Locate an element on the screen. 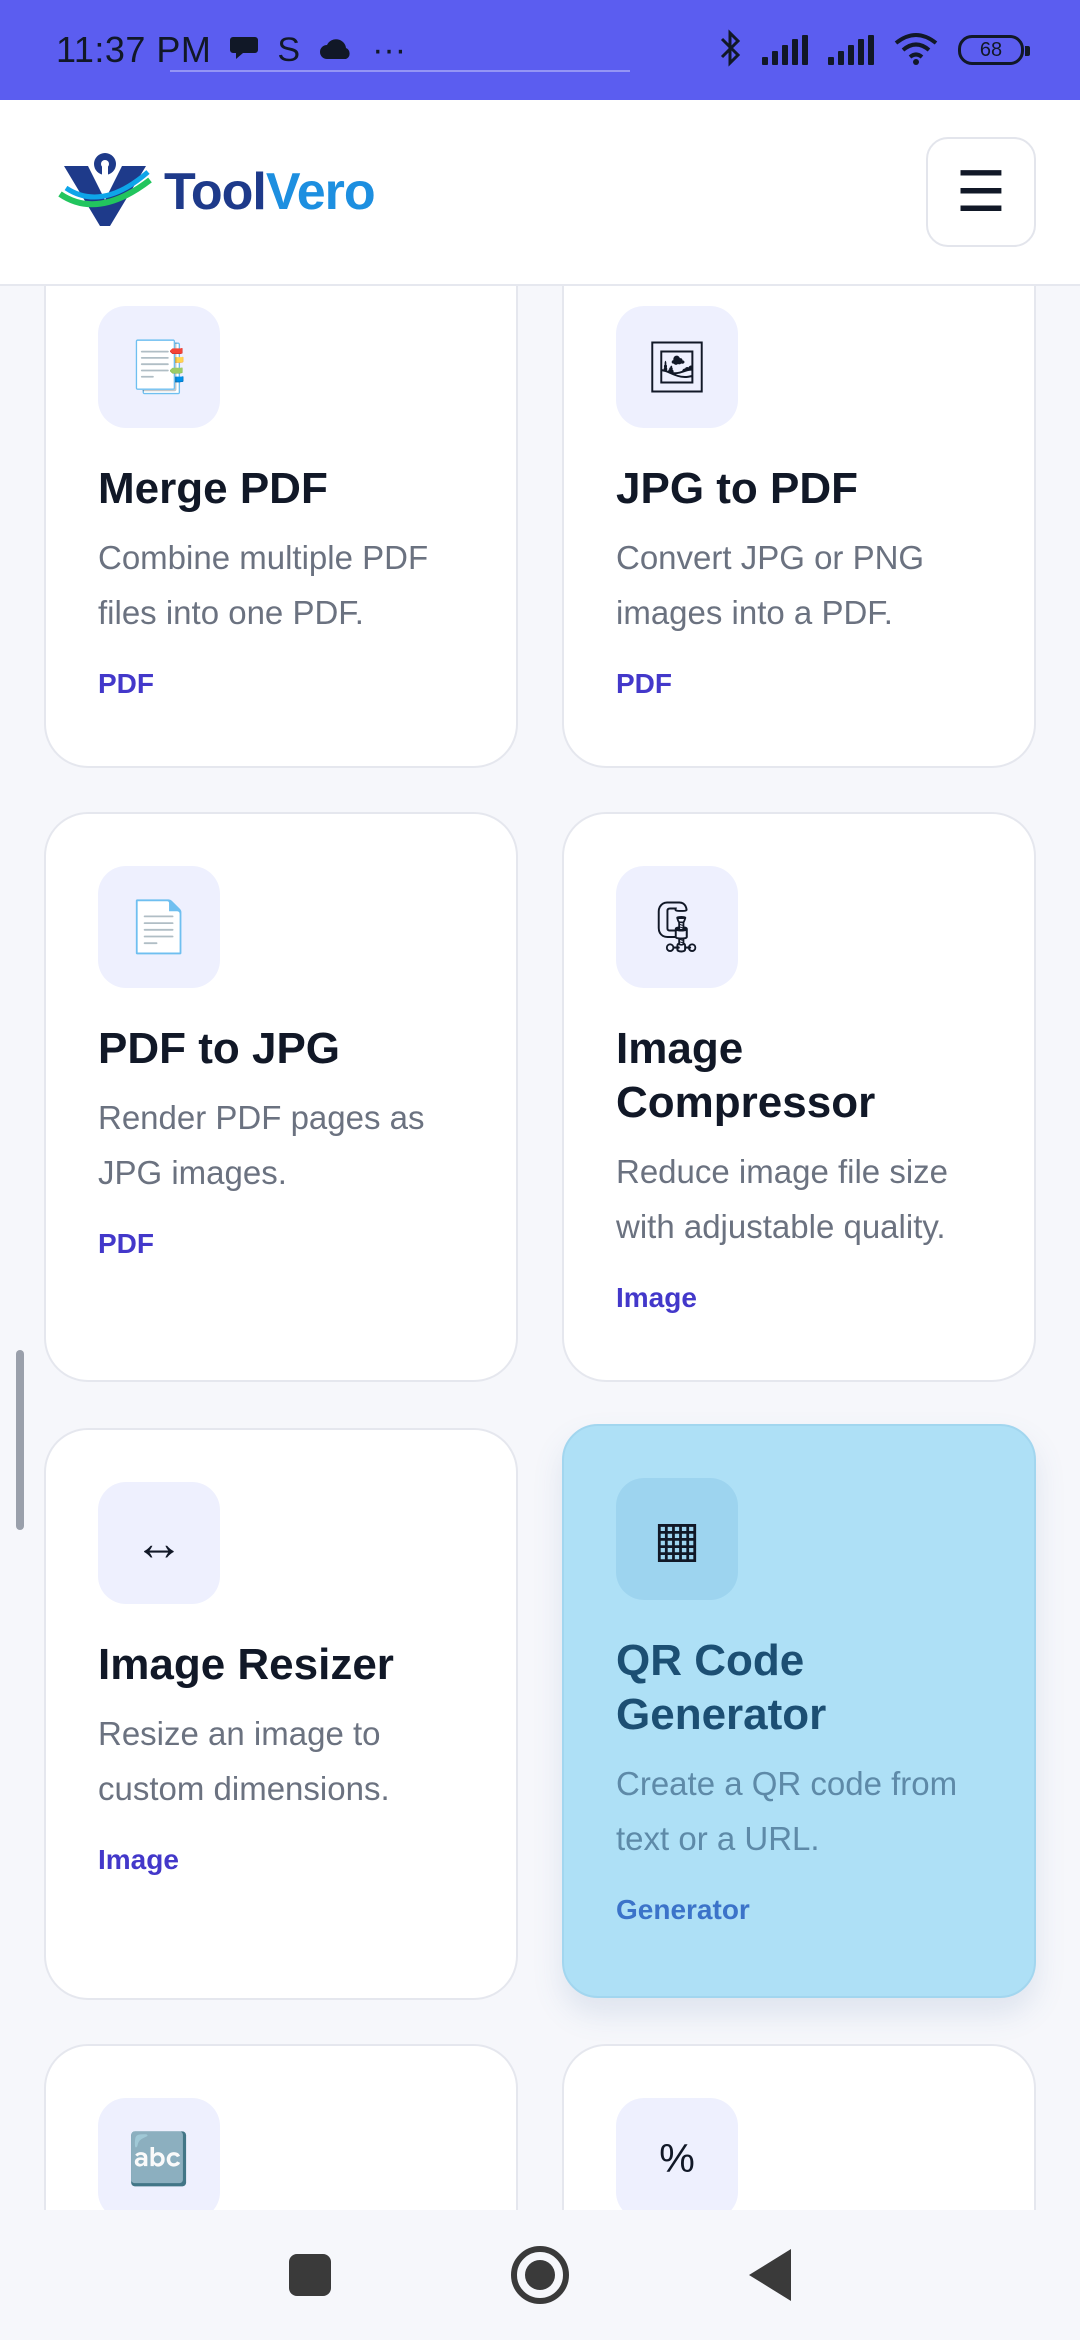  tool-card-title: Merge PDF is located at coordinates (213, 488).